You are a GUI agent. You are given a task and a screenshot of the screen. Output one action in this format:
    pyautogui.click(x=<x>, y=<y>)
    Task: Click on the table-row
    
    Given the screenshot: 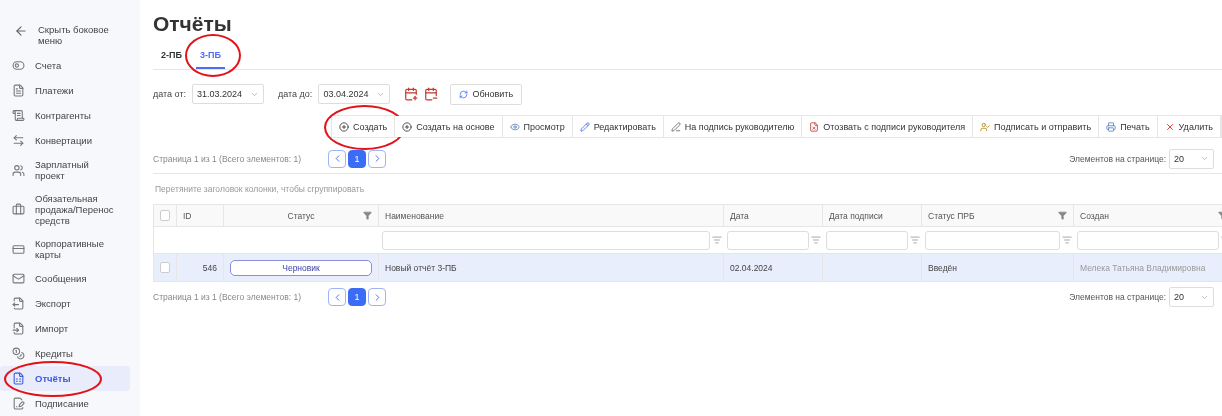 What is the action you would take?
    pyautogui.click(x=165, y=267)
    